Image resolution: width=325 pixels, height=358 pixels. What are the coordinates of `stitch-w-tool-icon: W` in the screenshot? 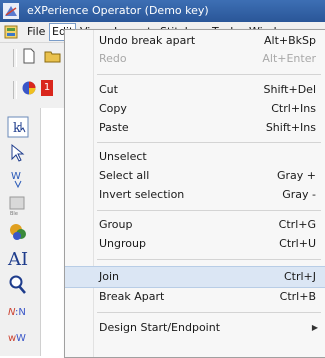 It's located at (18, 179).